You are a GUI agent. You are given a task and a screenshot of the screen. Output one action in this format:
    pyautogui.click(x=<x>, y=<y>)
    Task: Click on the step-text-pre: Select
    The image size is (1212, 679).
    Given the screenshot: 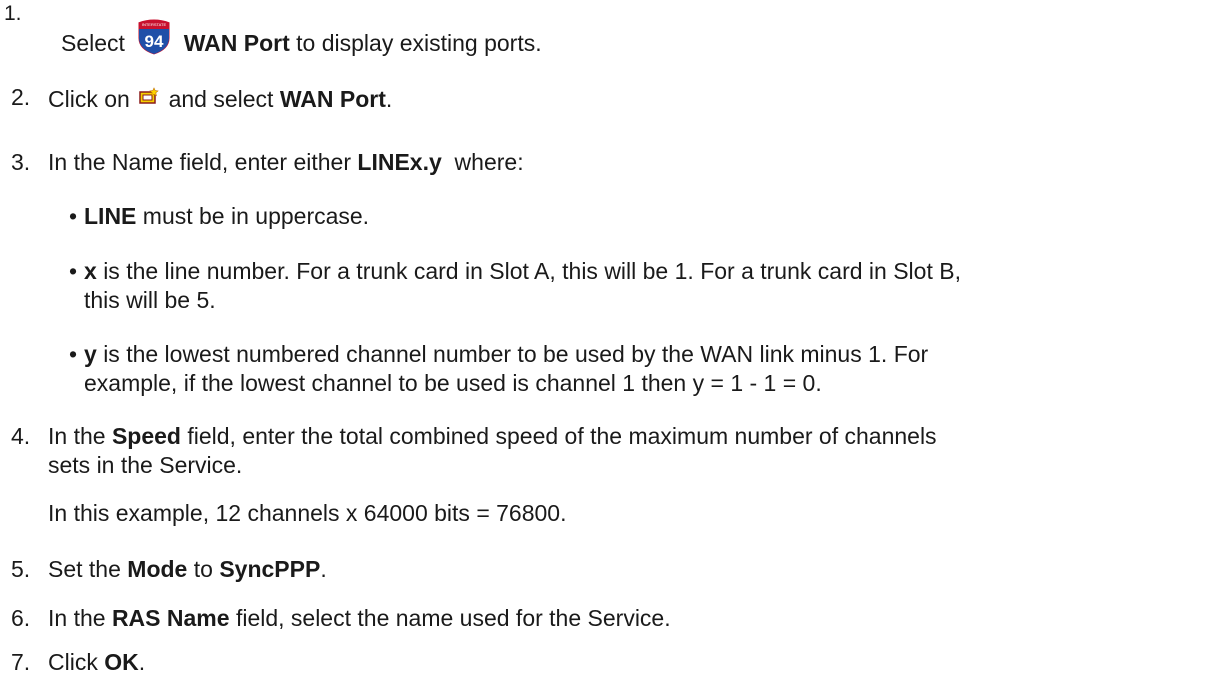 What is the action you would take?
    pyautogui.click(x=93, y=43)
    